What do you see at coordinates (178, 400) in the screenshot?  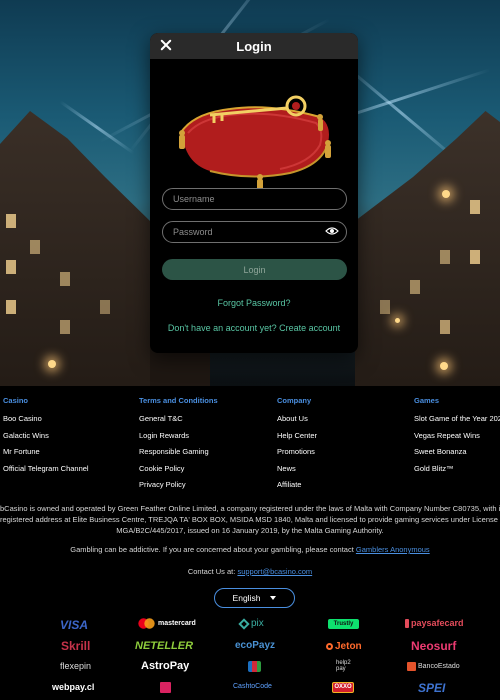 I see `footer-heading: Terms and Conditions` at bounding box center [178, 400].